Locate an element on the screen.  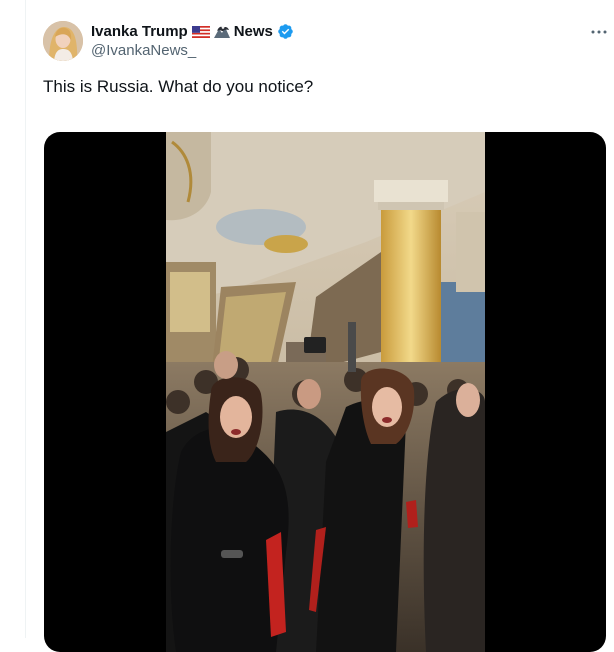
more-horizontal-icon is located at coordinates (599, 32).